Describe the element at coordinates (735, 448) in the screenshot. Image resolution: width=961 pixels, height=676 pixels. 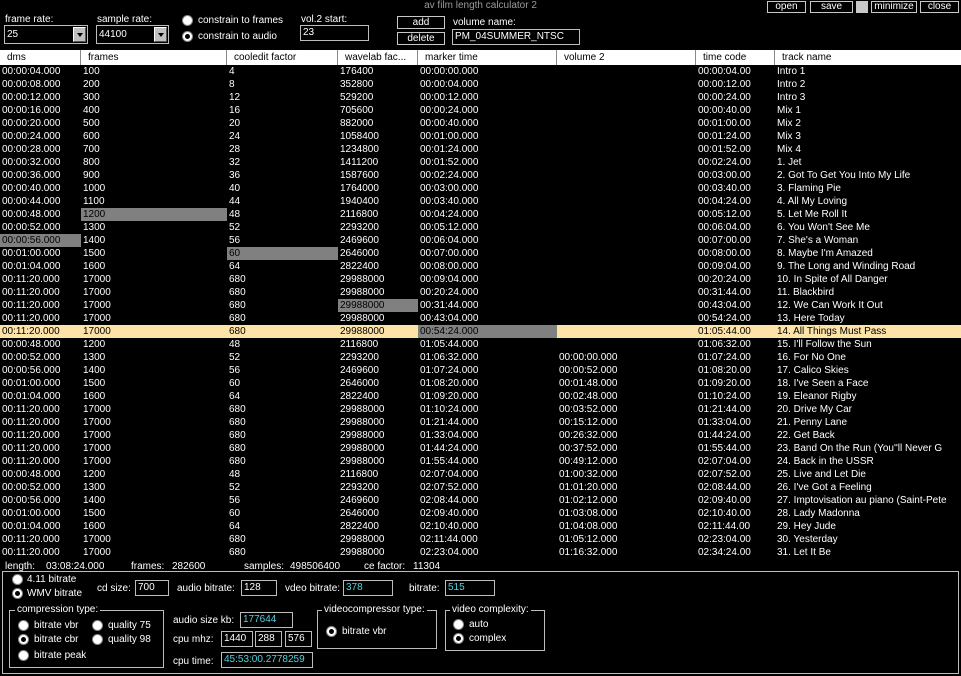
I see `cell-time-code: 01:55:44.00` at that location.